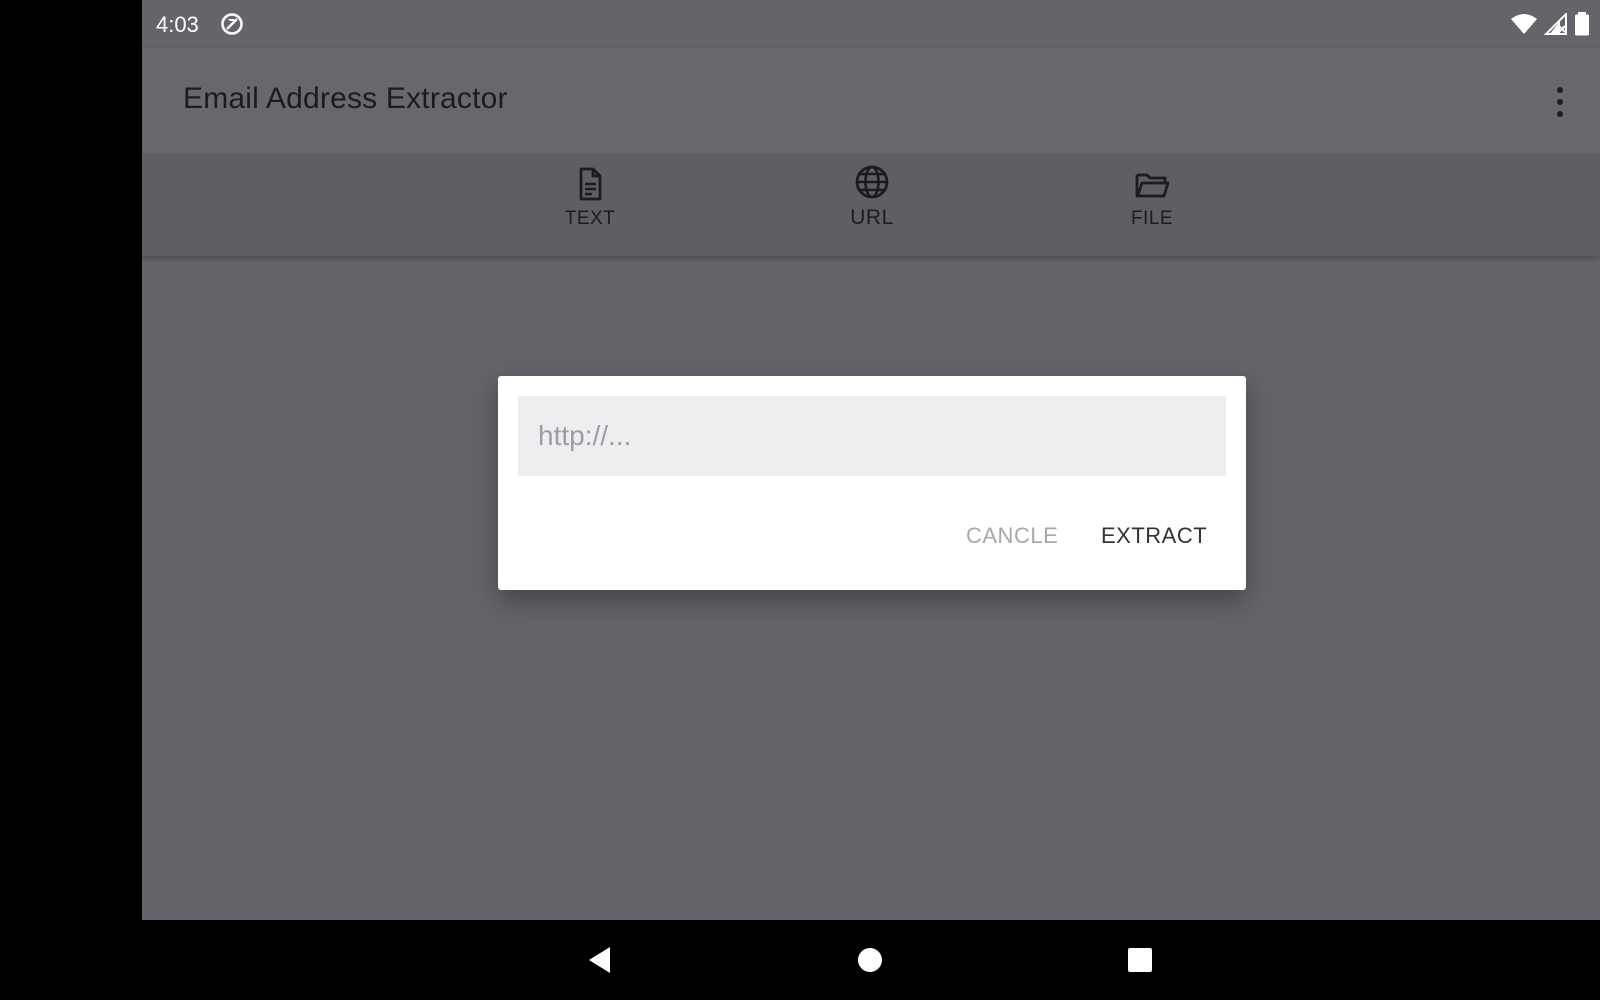 This screenshot has width=1600, height=1000. I want to click on tab-bar: TEXT URL FILE, so click(871, 205).